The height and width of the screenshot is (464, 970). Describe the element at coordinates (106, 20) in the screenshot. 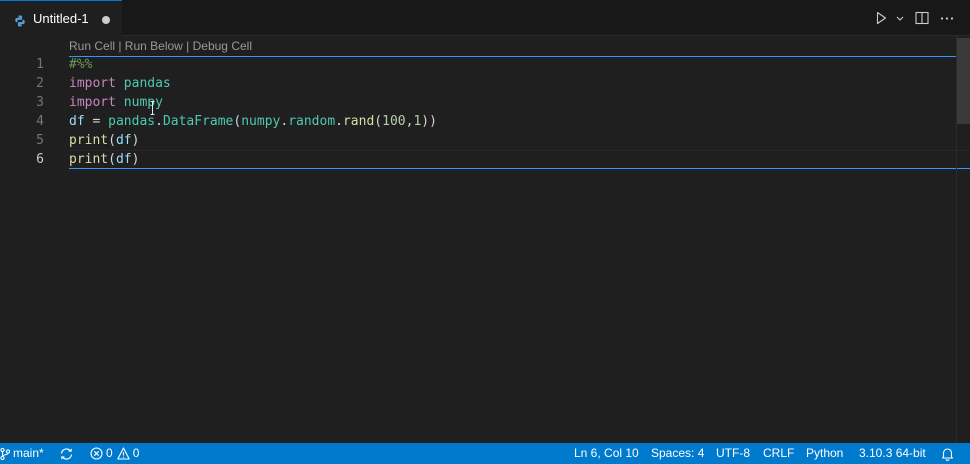

I see `unsaved-dot-icon` at that location.